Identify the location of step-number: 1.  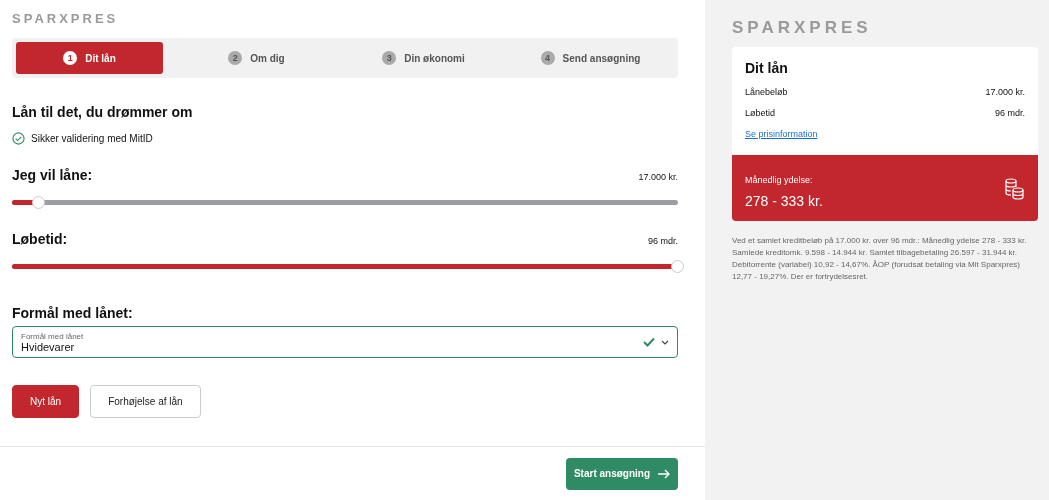
(70, 58).